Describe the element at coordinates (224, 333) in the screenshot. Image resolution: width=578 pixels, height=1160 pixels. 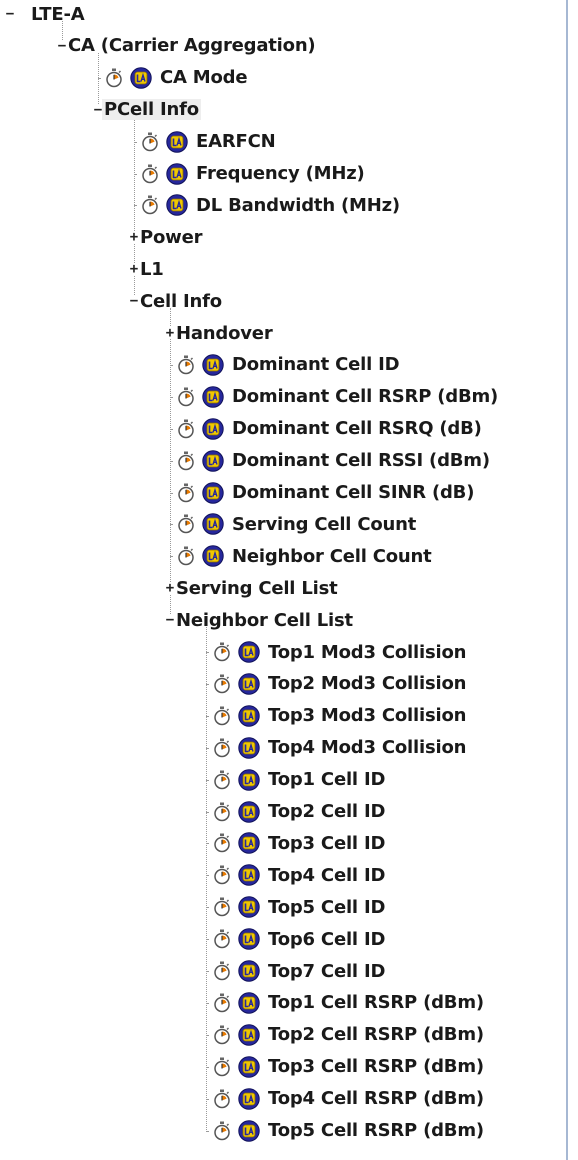
I see `tree-item-handover: Handover` at that location.